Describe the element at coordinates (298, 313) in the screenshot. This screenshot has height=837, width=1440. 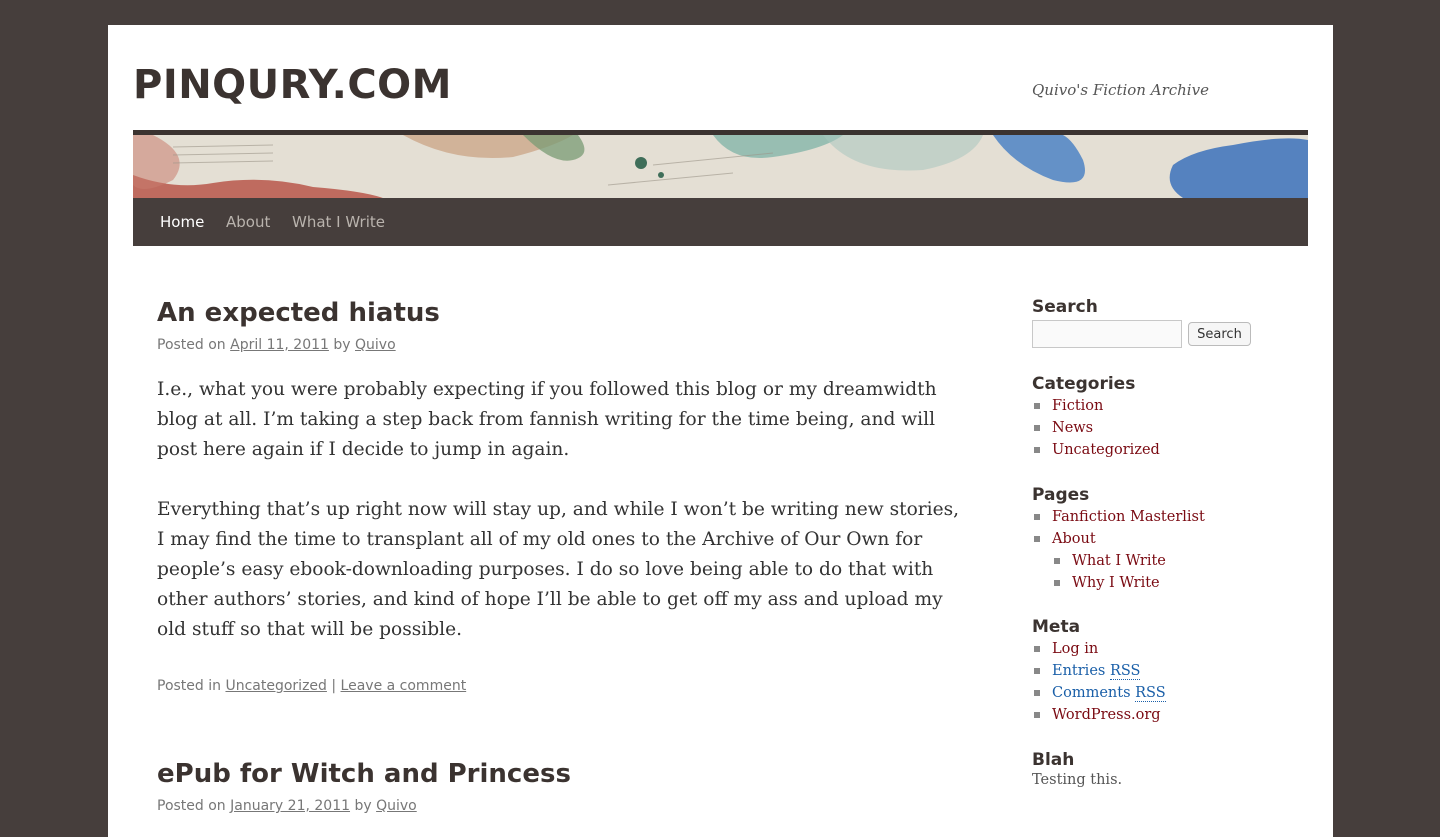
I see `post-title-link: An expected hiatus` at that location.